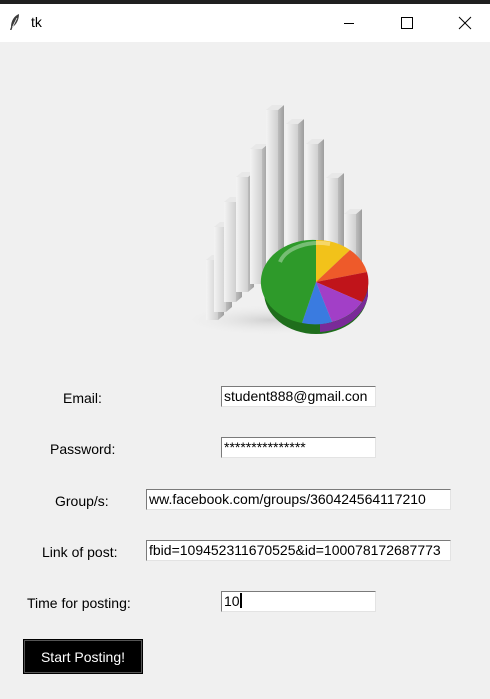 The image size is (490, 699). What do you see at coordinates (14, 22) in the screenshot?
I see `feather-icon` at bounding box center [14, 22].